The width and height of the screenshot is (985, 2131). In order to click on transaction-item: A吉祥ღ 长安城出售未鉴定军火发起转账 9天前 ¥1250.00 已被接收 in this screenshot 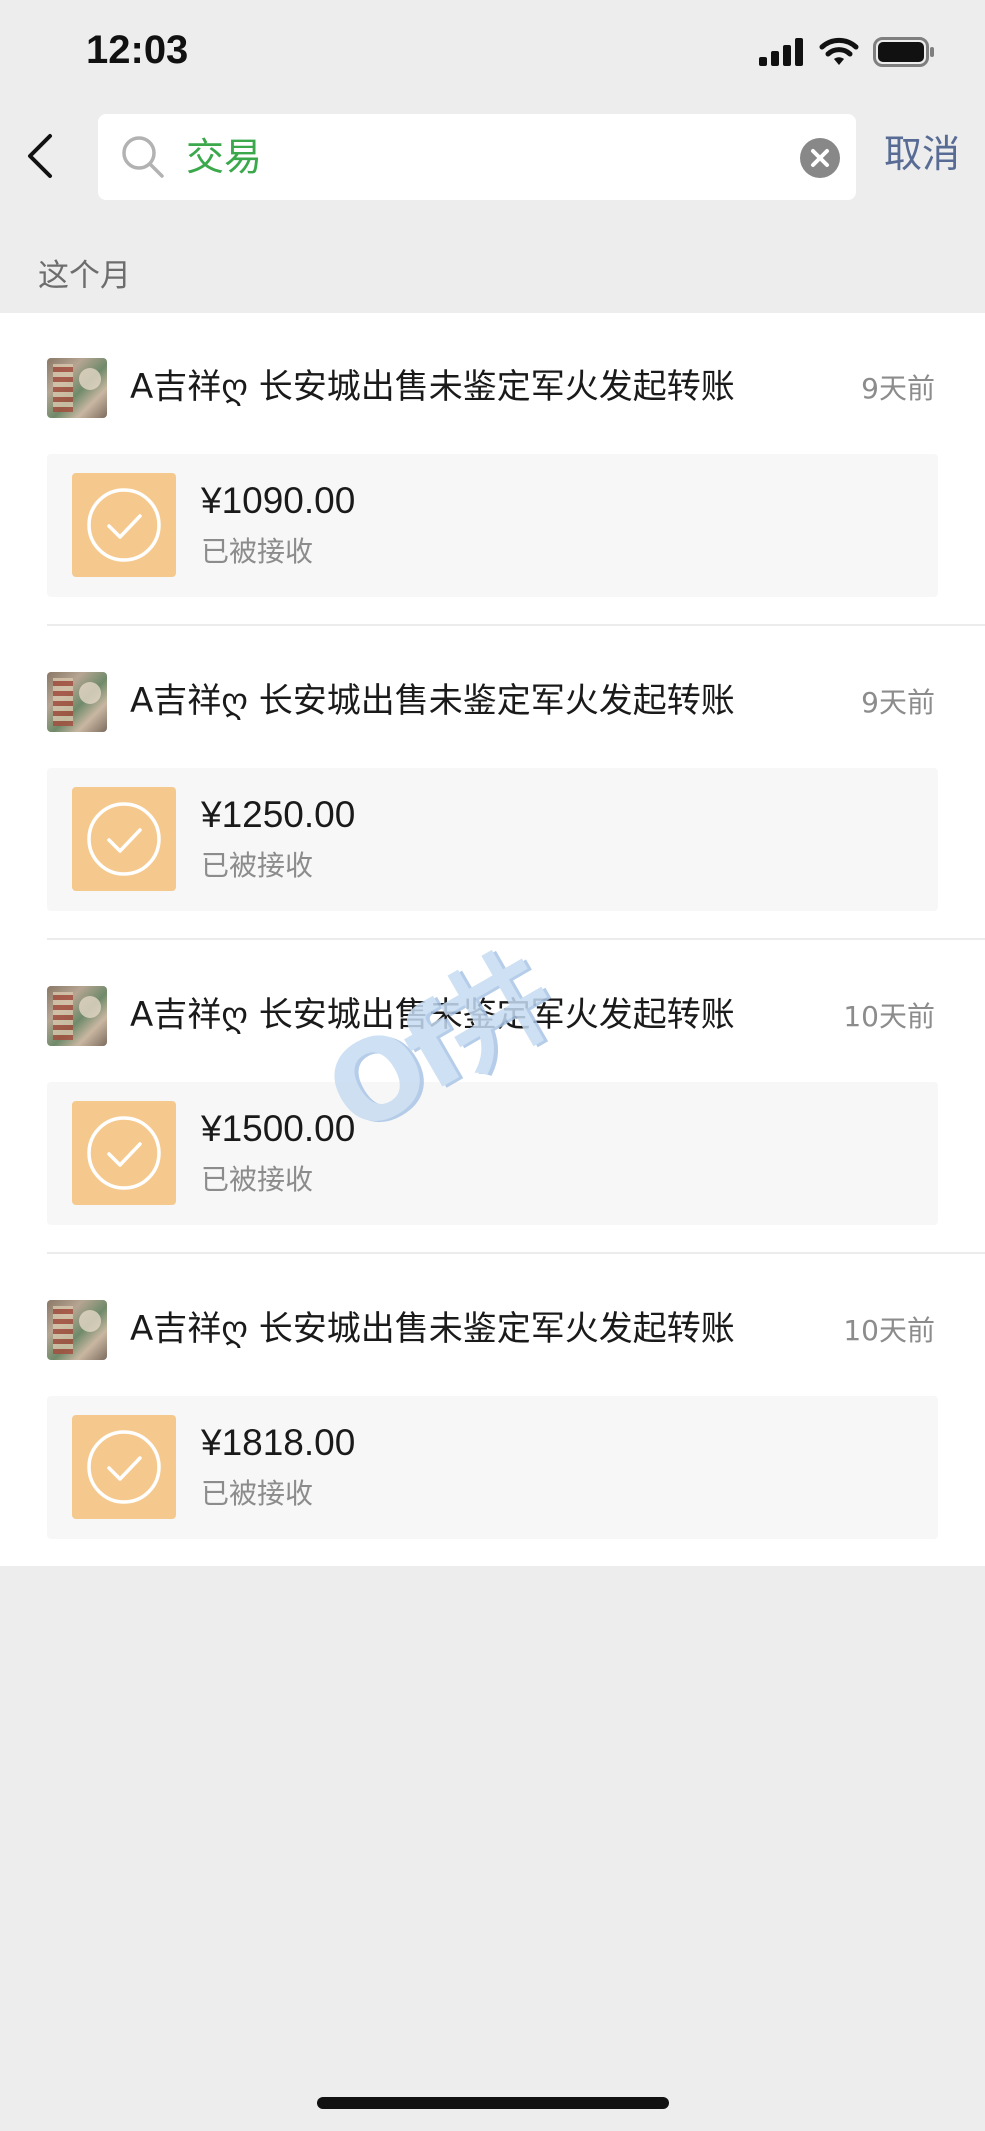, I will do `click(492, 784)`.